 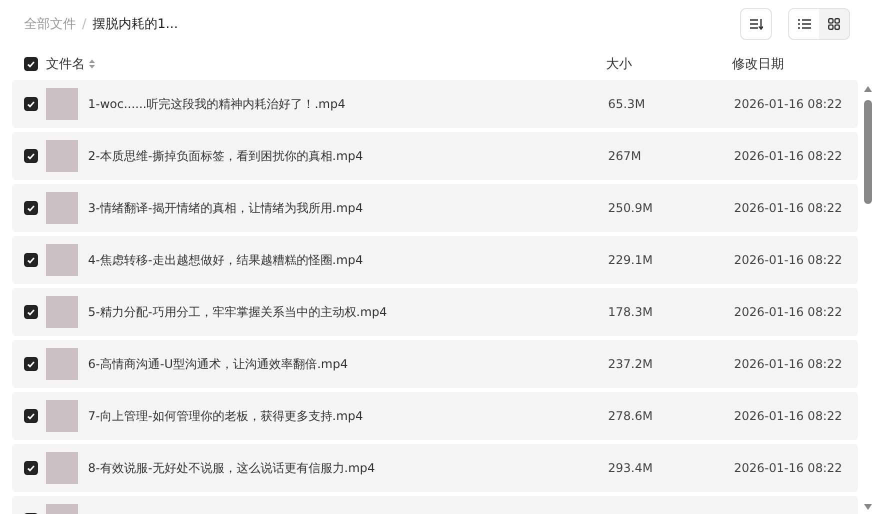 I want to click on file-size: 229.1M, so click(x=630, y=260).